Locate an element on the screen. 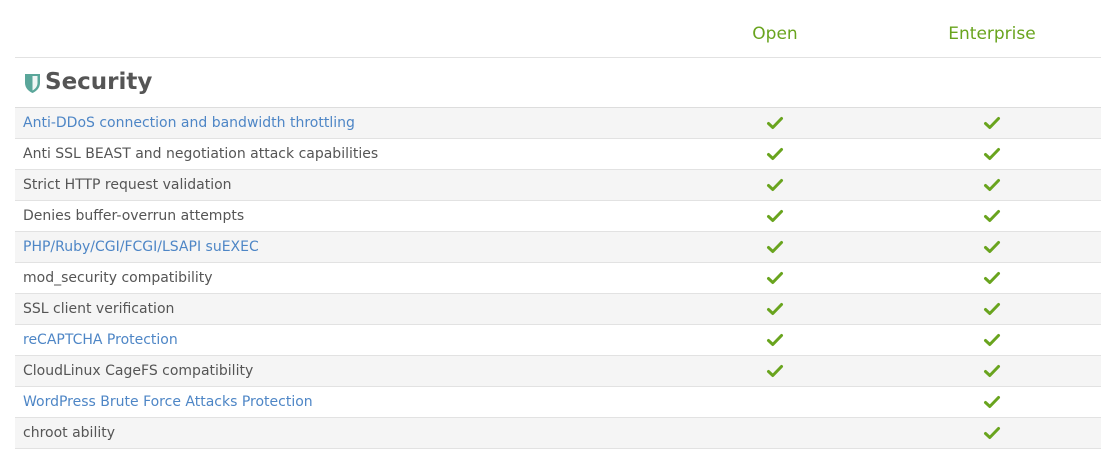  section-title: Security is located at coordinates (99, 82).